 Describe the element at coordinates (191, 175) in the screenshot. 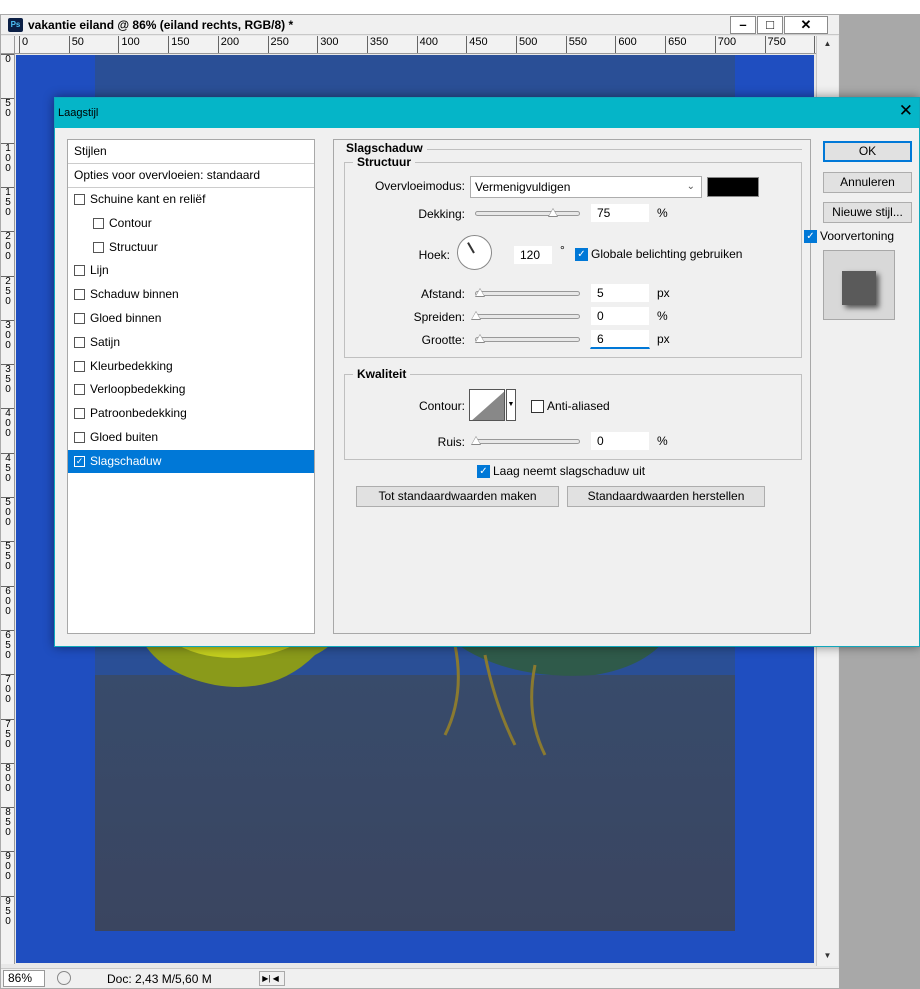

I see `blending-options-item: Opties voor overvloeien: standaard` at that location.